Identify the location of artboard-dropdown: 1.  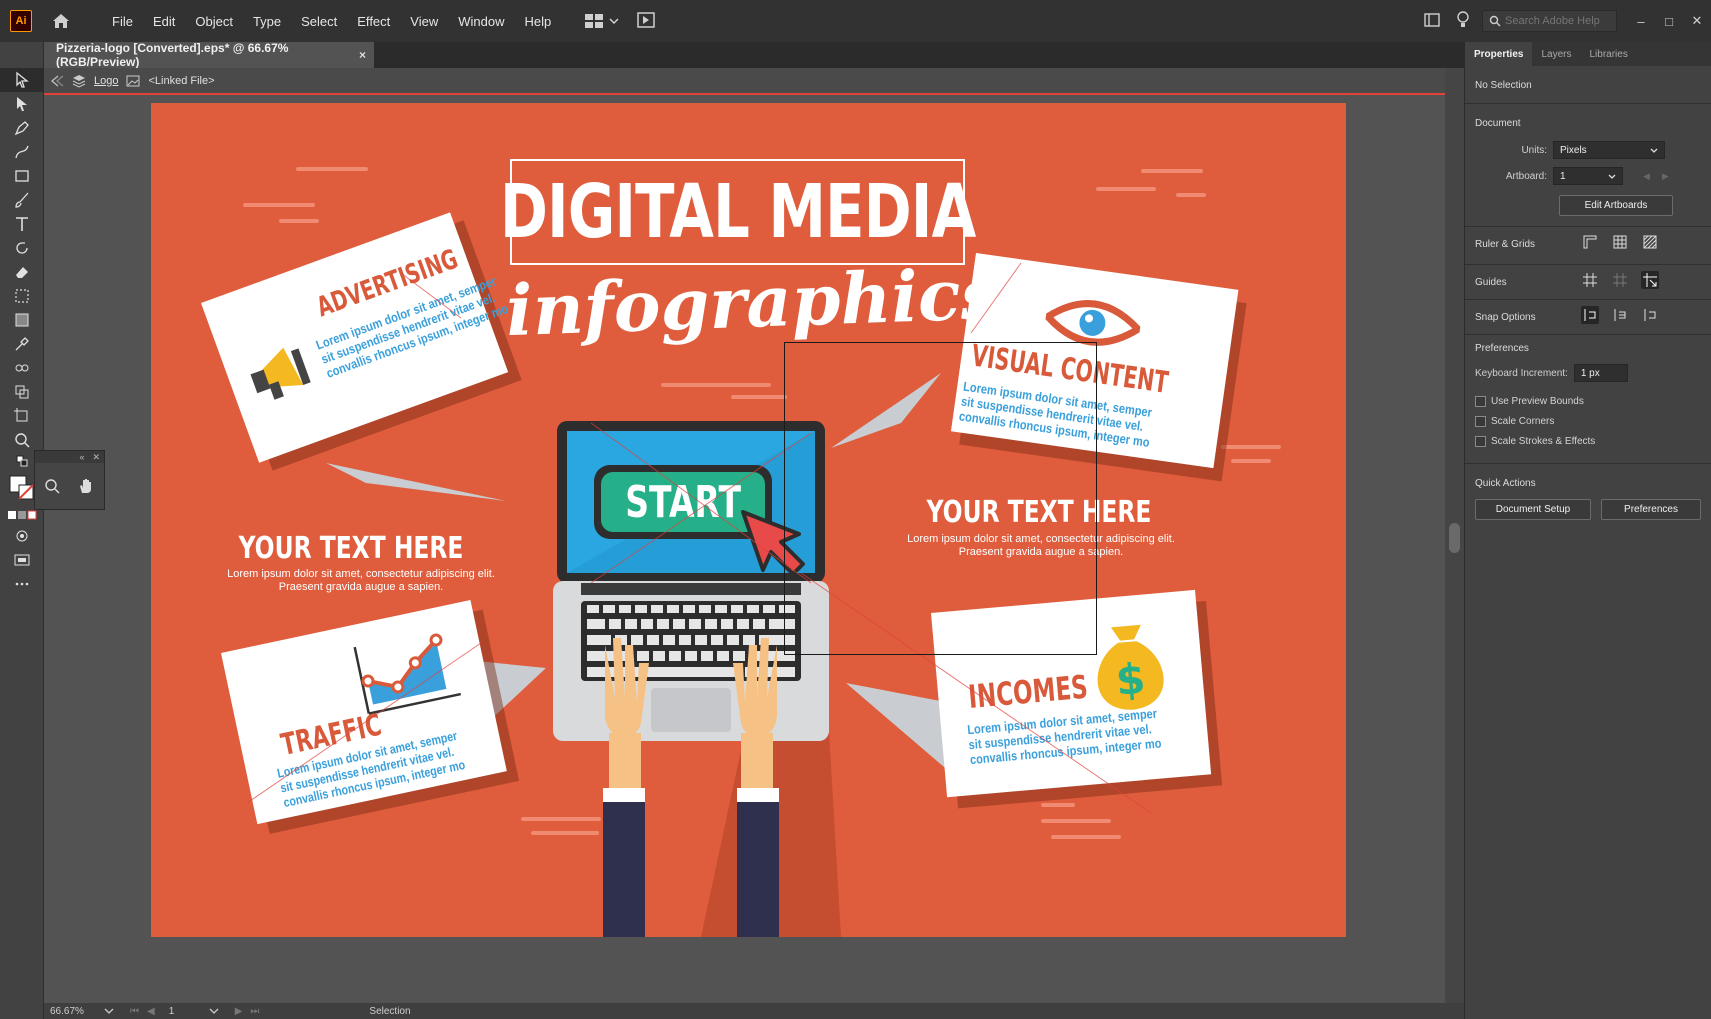
(1588, 176).